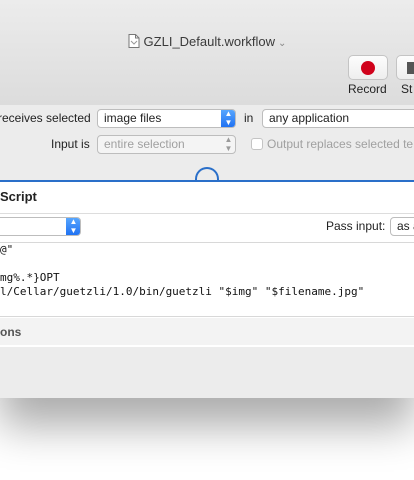 This screenshot has height=480, width=414. Describe the element at coordinates (410, 68) in the screenshot. I see `stop-icon` at that location.